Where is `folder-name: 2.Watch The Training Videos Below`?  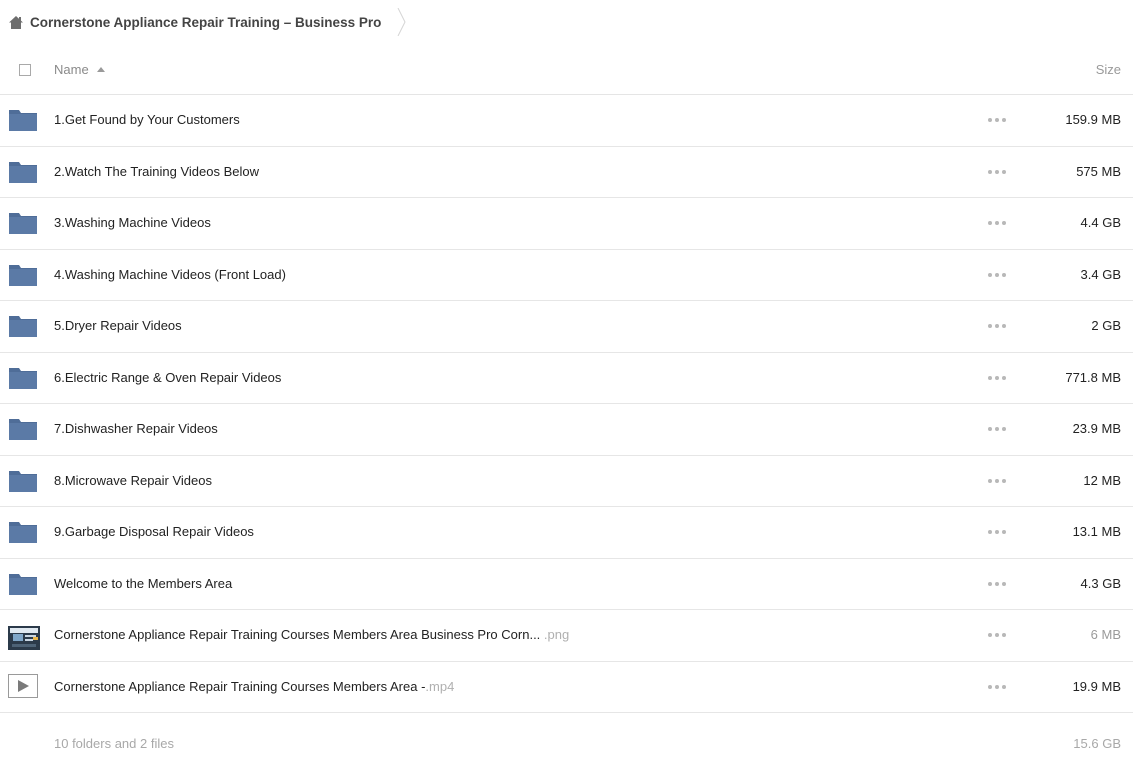
folder-name: 2.Watch The Training Videos Below is located at coordinates (156, 171).